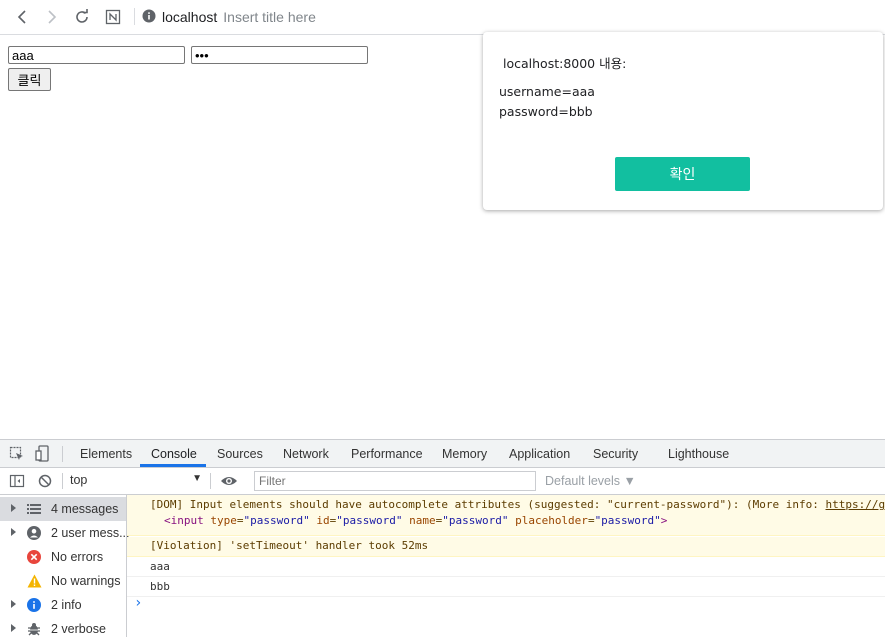 This screenshot has width=885, height=641. Describe the element at coordinates (22, 17) in the screenshot. I see `back-icon` at that location.